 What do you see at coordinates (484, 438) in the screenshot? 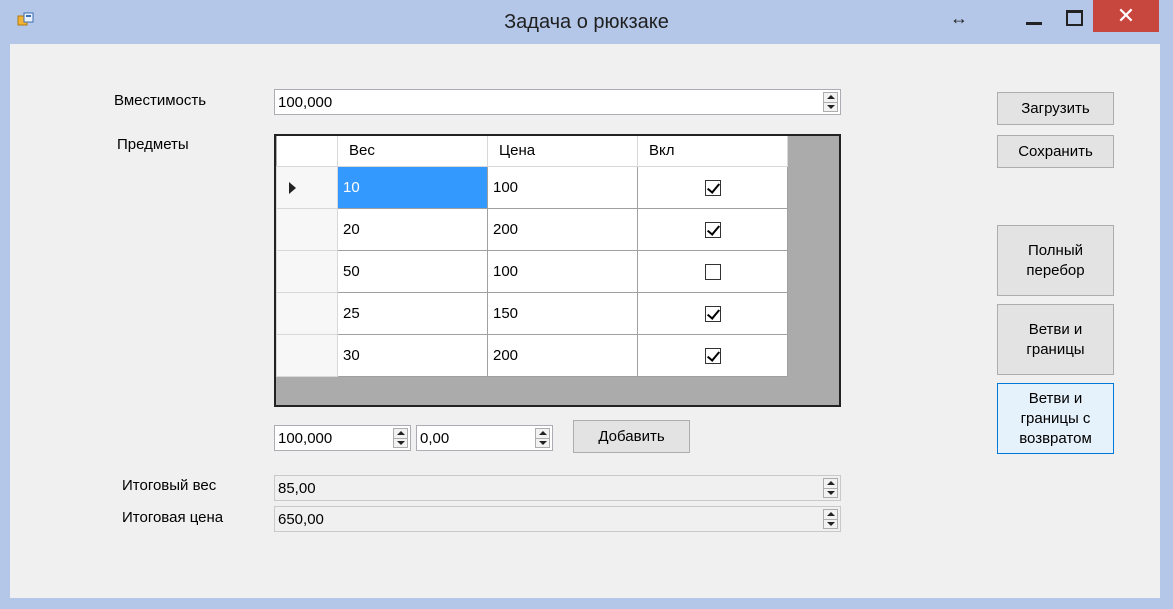
I see `new-price-input: 0,00` at bounding box center [484, 438].